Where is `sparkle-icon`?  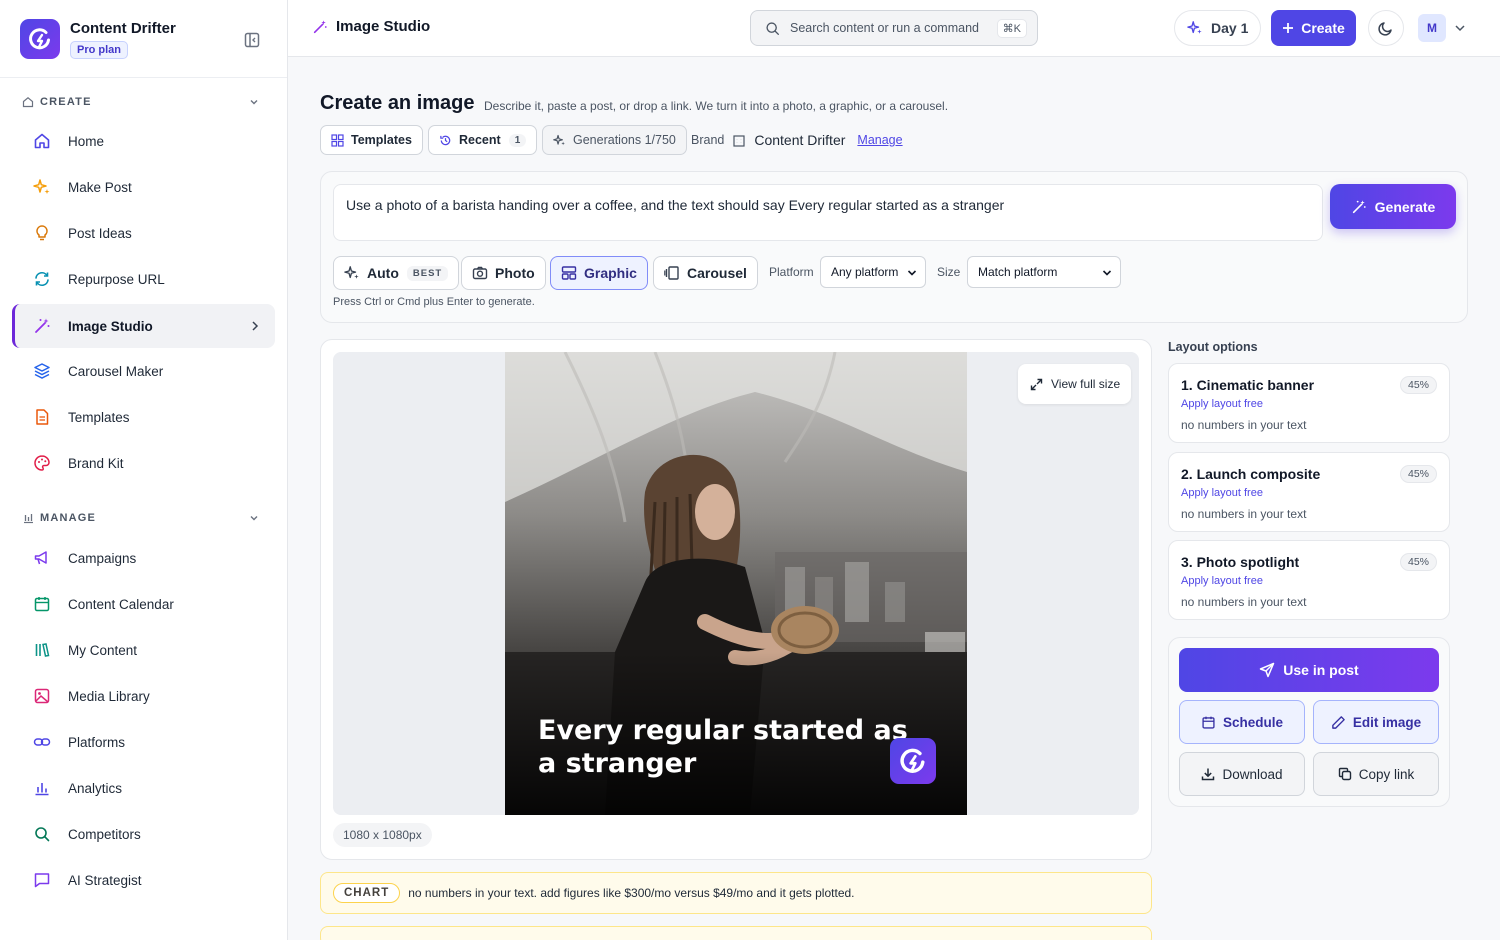 sparkle-icon is located at coordinates (351, 272).